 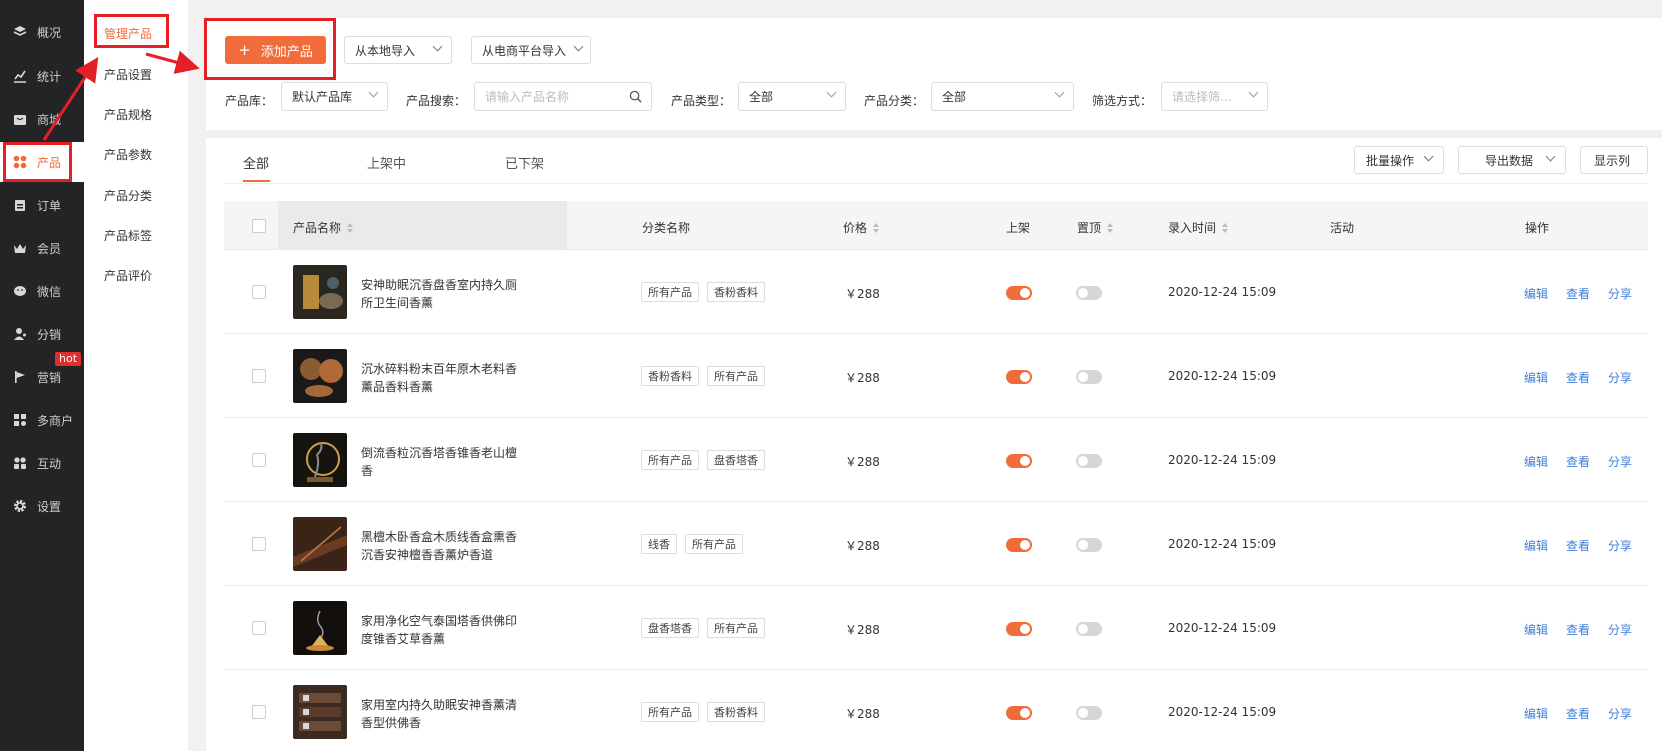 I want to click on sidebar-item-label: 营销, so click(x=49, y=377).